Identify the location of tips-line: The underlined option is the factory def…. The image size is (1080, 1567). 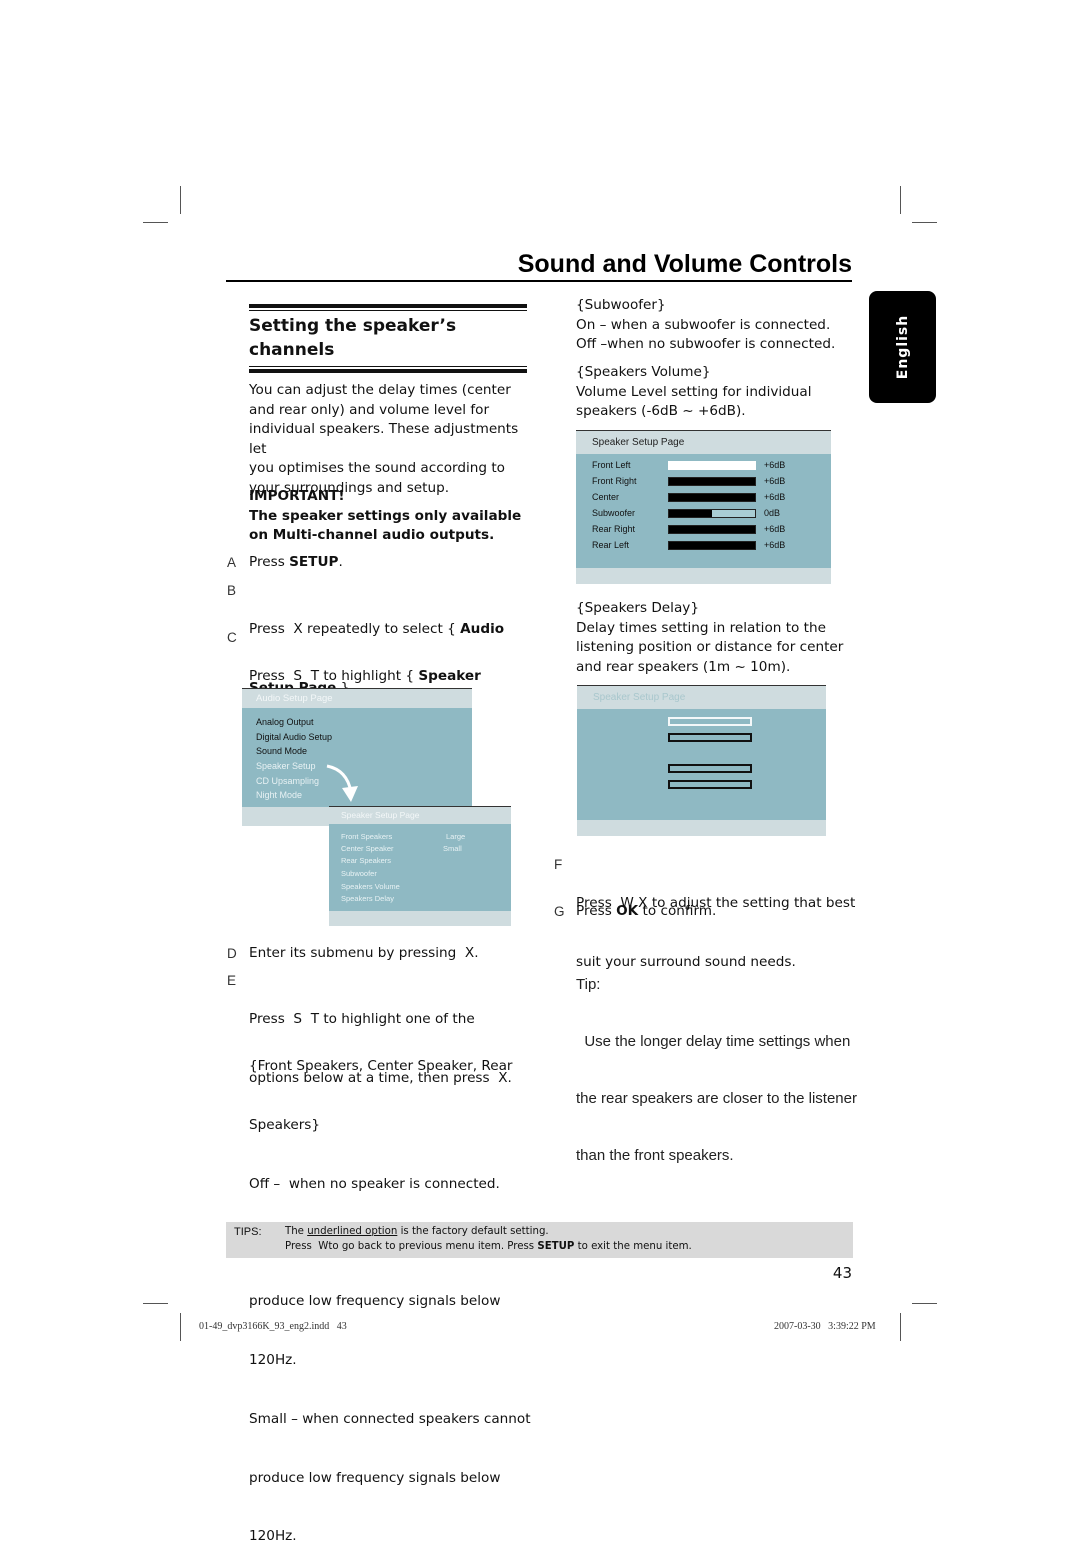
(417, 1231).